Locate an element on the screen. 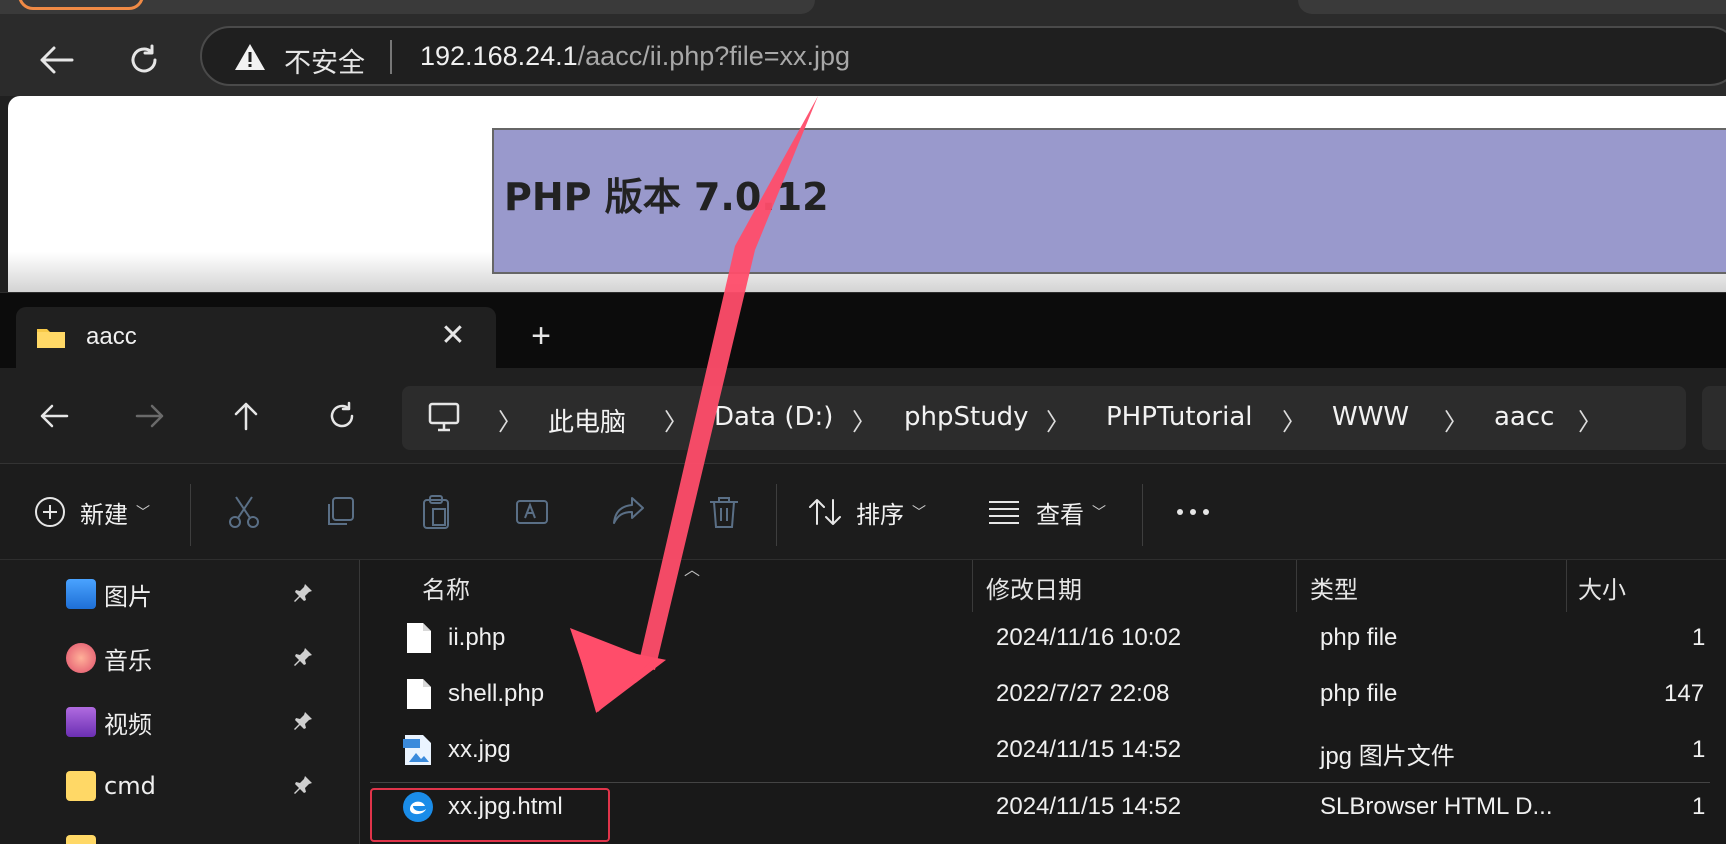  address-bar: 不安全 192.168.24.1/aacc/ii.php?file=xx.jpg is located at coordinates (963, 56).